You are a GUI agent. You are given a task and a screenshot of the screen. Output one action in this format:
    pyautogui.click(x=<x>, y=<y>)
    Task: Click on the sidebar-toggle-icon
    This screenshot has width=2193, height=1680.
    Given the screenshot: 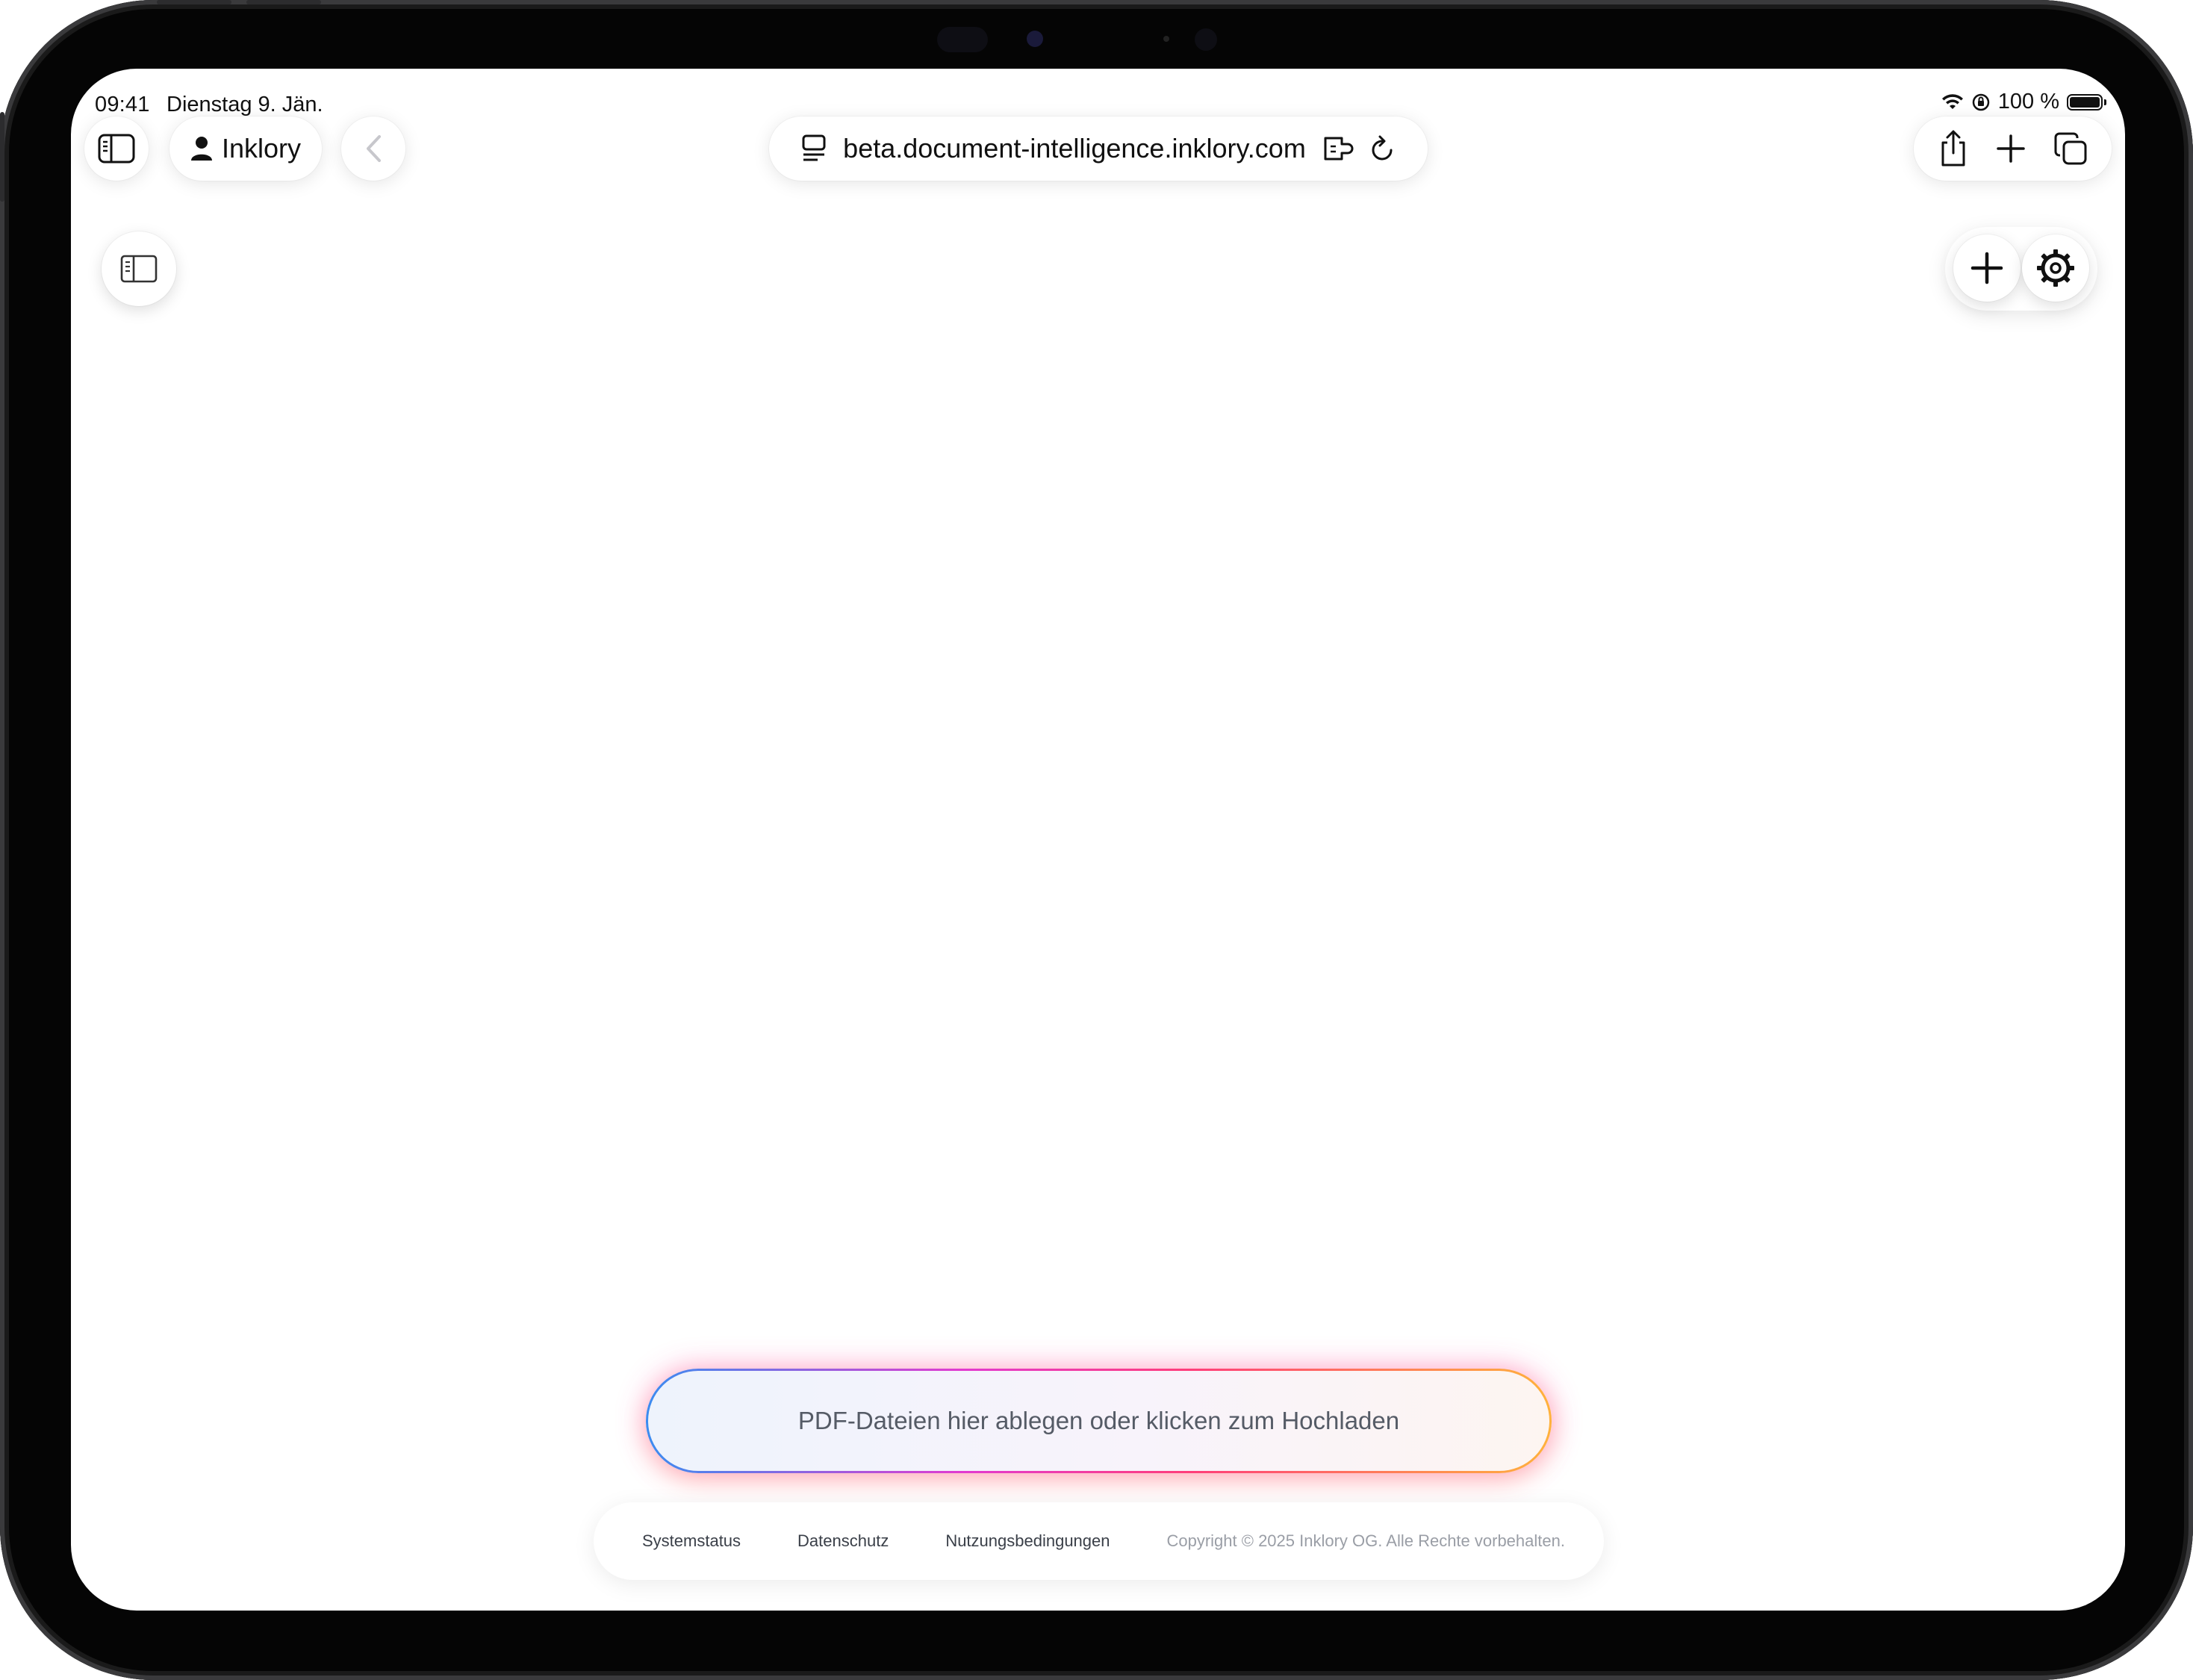 What is the action you would take?
    pyautogui.click(x=139, y=269)
    